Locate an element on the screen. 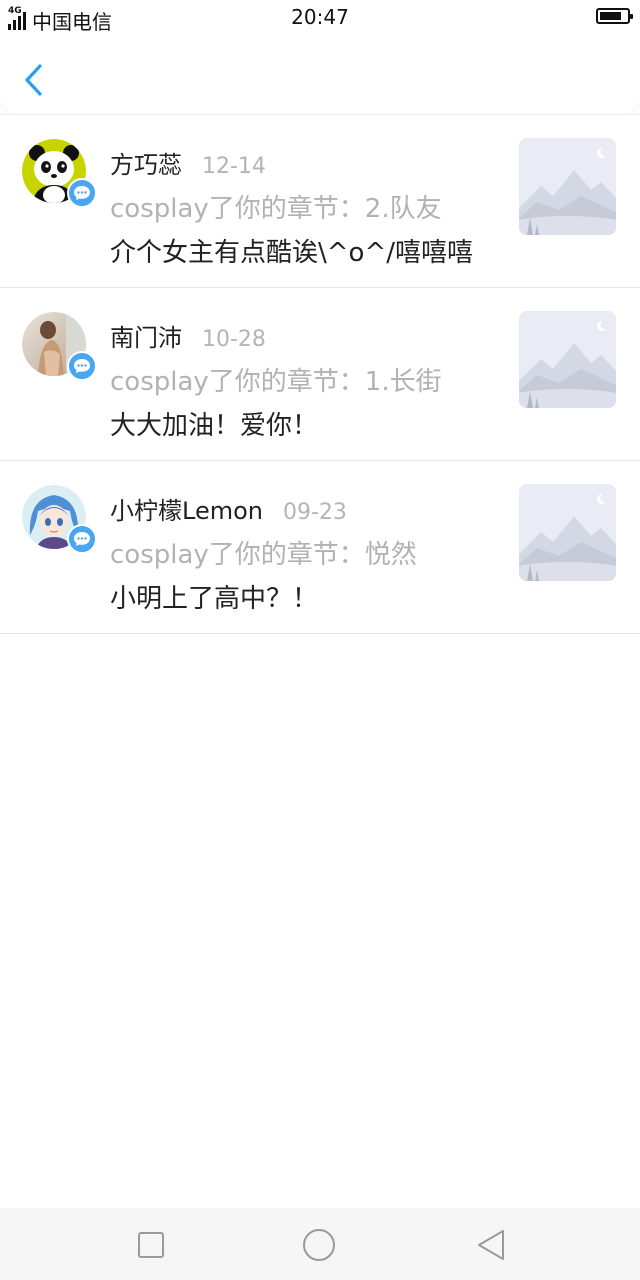  action-text: cosplay了你的章节：2.队友 is located at coordinates (276, 209).